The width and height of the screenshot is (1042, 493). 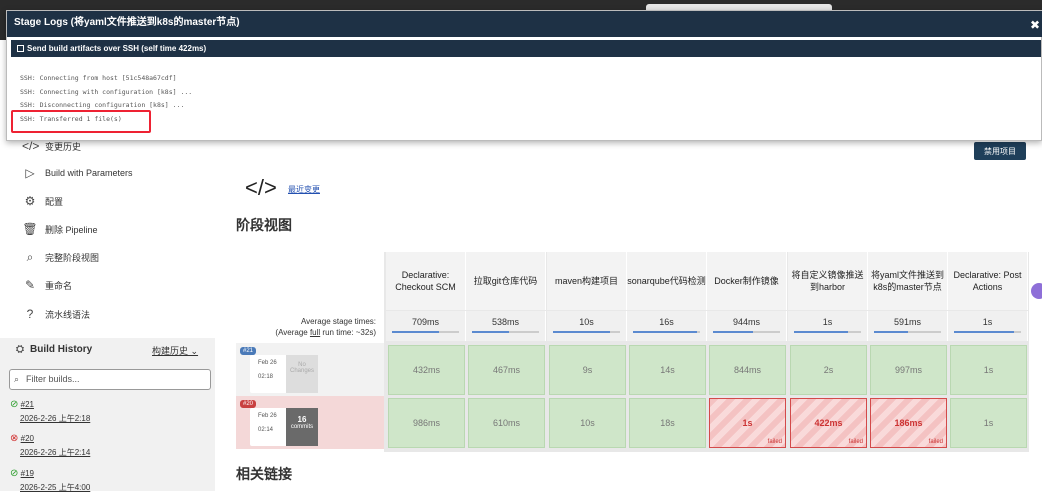 What do you see at coordinates (31, 146) in the screenshot?
I see `sidebar-item-icon: </>` at bounding box center [31, 146].